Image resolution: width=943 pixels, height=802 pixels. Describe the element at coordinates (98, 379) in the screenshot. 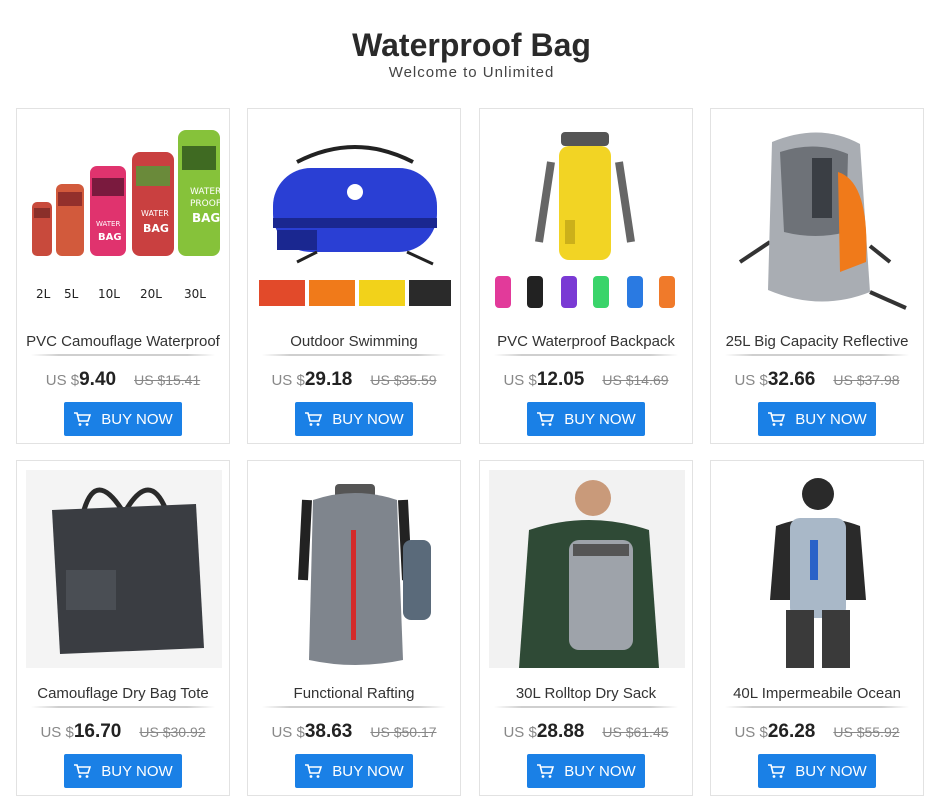

I see `sale-price: 9.40` at that location.